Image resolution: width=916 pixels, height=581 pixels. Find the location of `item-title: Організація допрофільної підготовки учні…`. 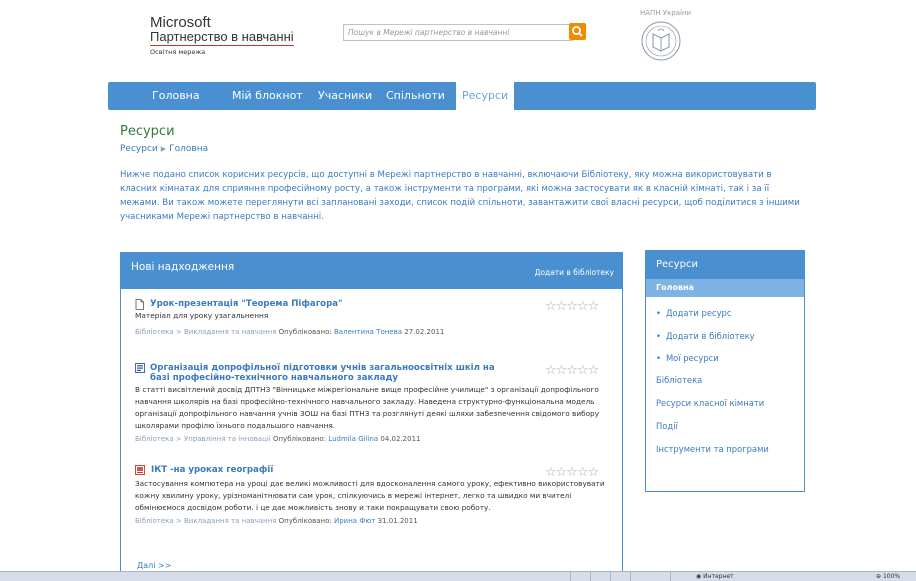

item-title: Організація допрофільної підготовки учні… is located at coordinates (325, 373).